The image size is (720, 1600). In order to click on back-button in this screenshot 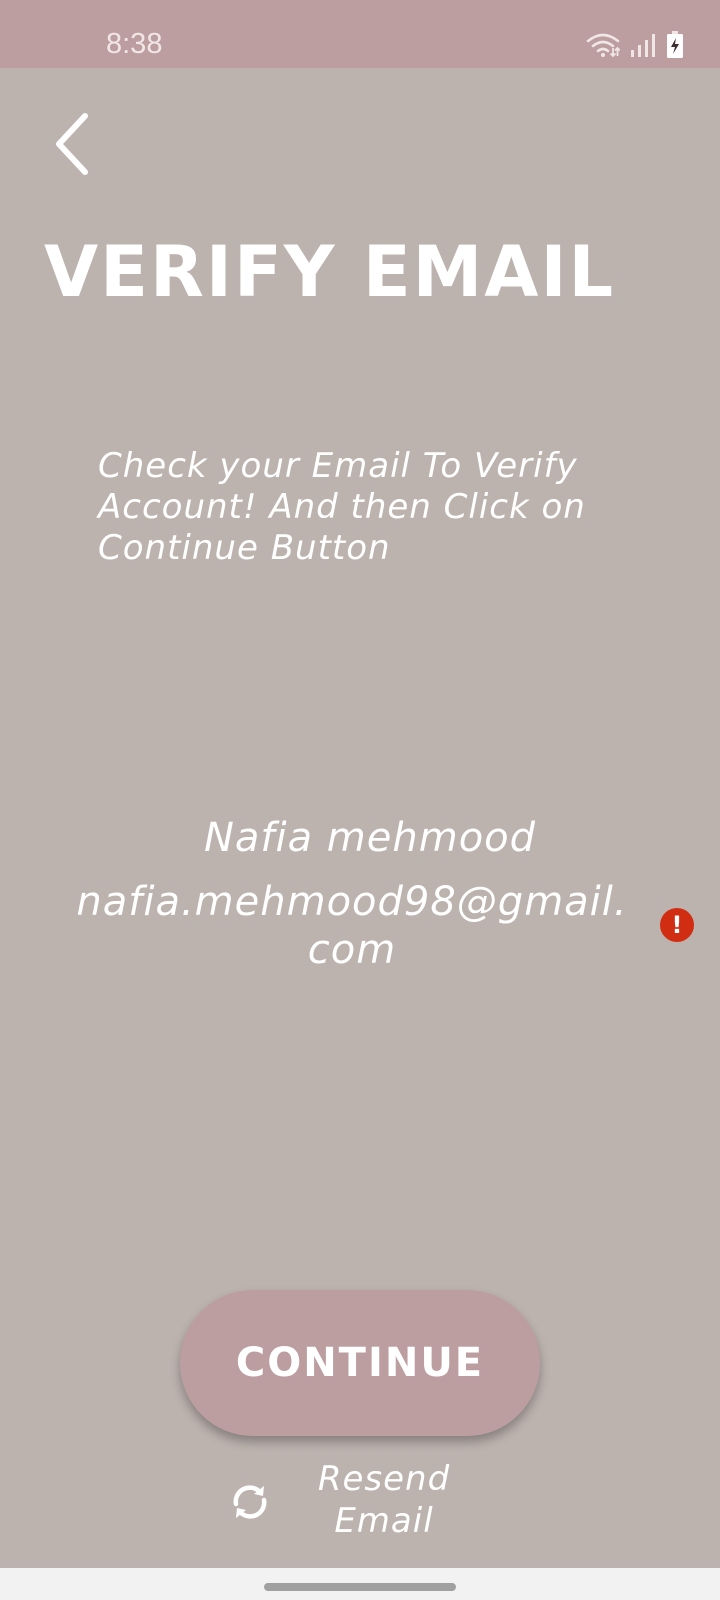, I will do `click(72, 144)`.